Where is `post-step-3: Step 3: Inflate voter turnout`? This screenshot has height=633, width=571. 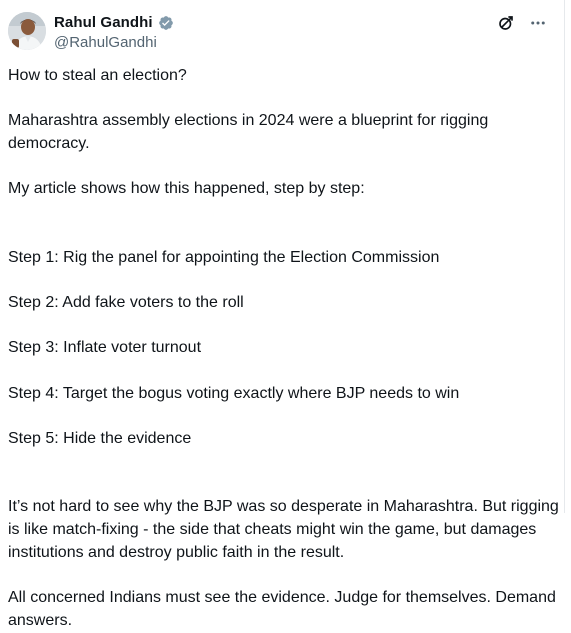
post-step-3: Step 3: Inflate voter turnout is located at coordinates (105, 348).